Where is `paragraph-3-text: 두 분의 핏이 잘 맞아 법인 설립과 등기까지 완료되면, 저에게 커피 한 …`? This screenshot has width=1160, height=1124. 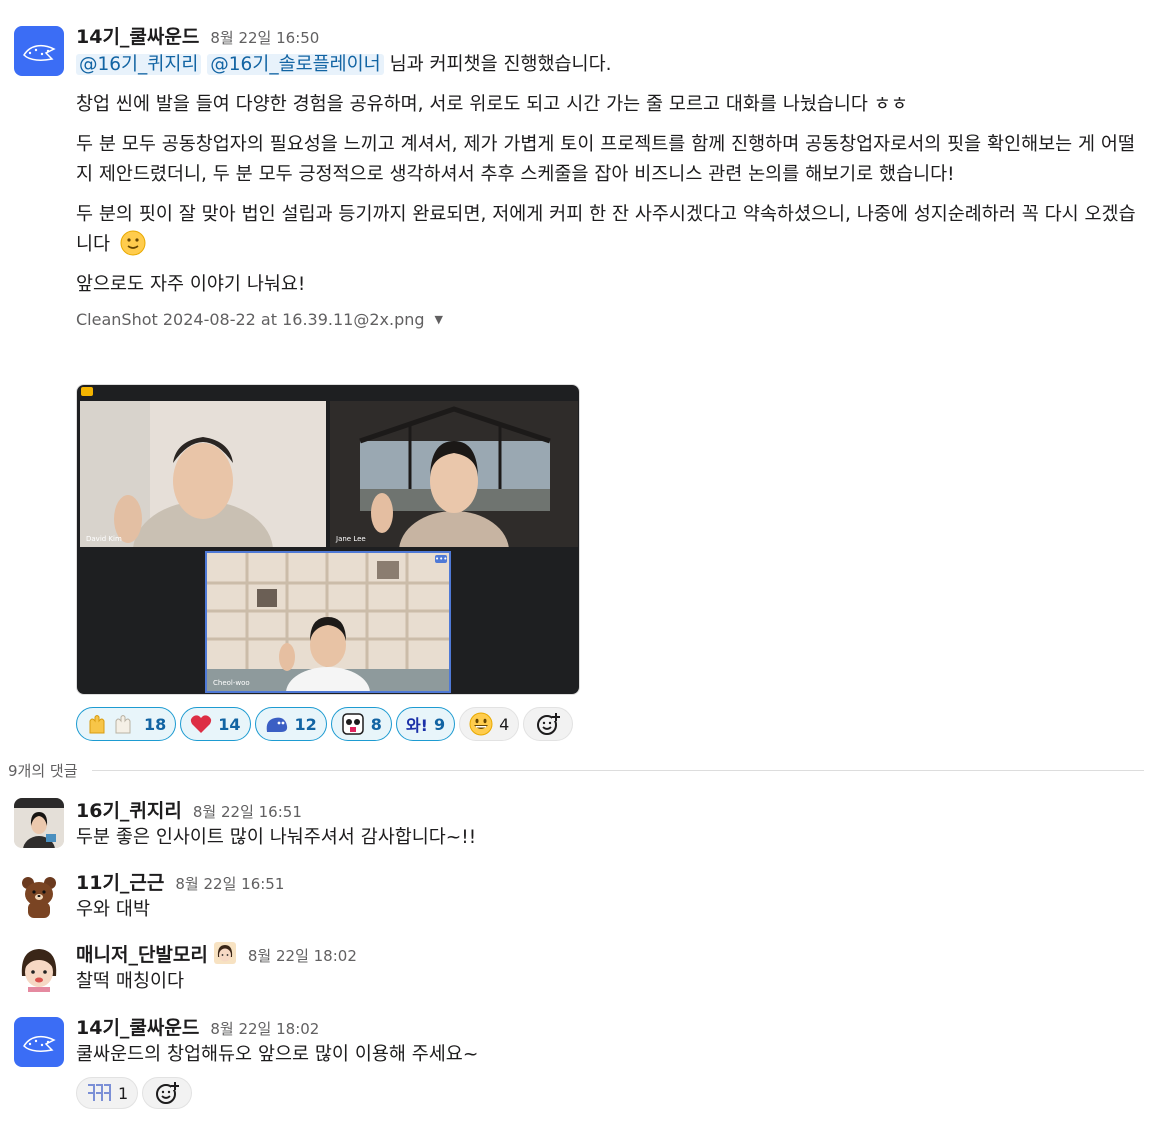 paragraph-3-text: 두 분의 핏이 잘 맞아 법인 설립과 등기까지 완료되면, 저에게 커피 한 … is located at coordinates (606, 229).